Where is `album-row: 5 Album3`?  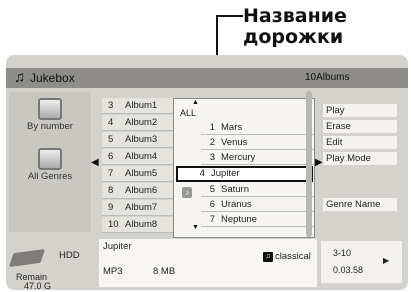
album-row: 5 Album3 is located at coordinates (142, 140).